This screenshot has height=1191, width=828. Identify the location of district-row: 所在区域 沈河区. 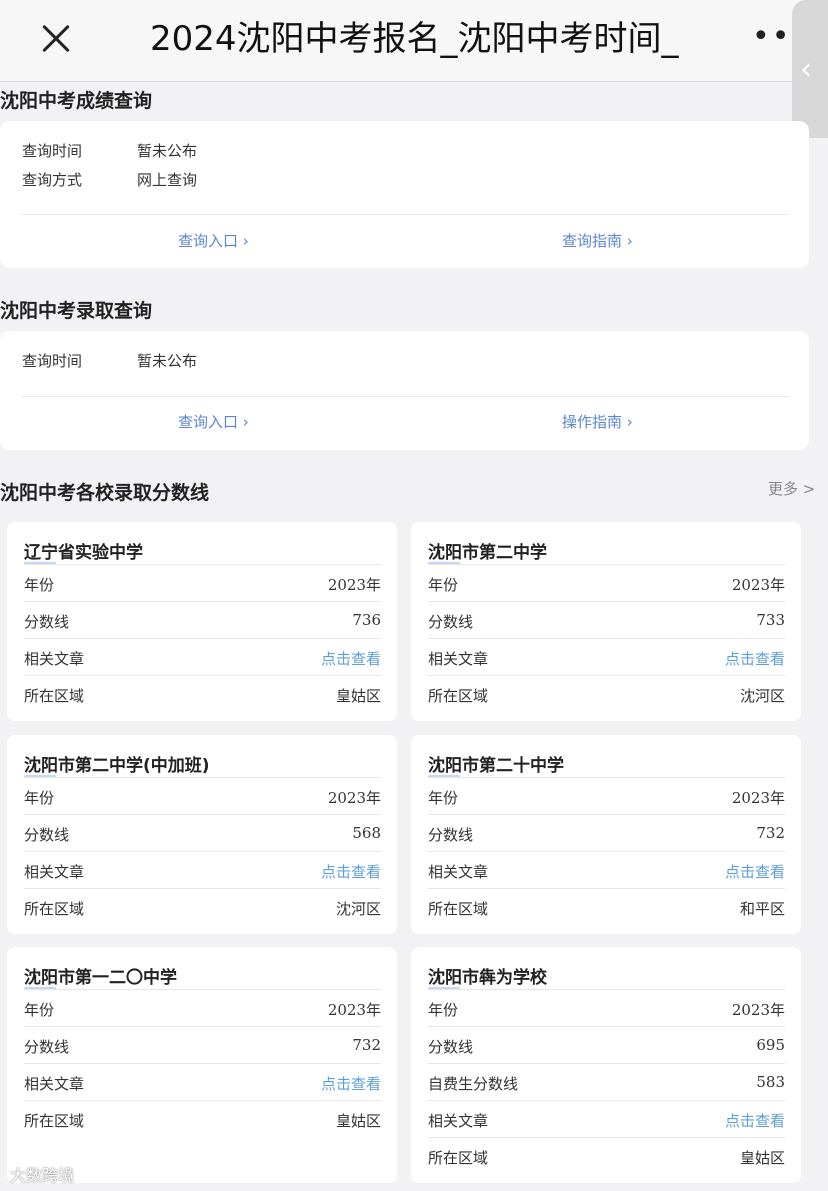
(202, 906).